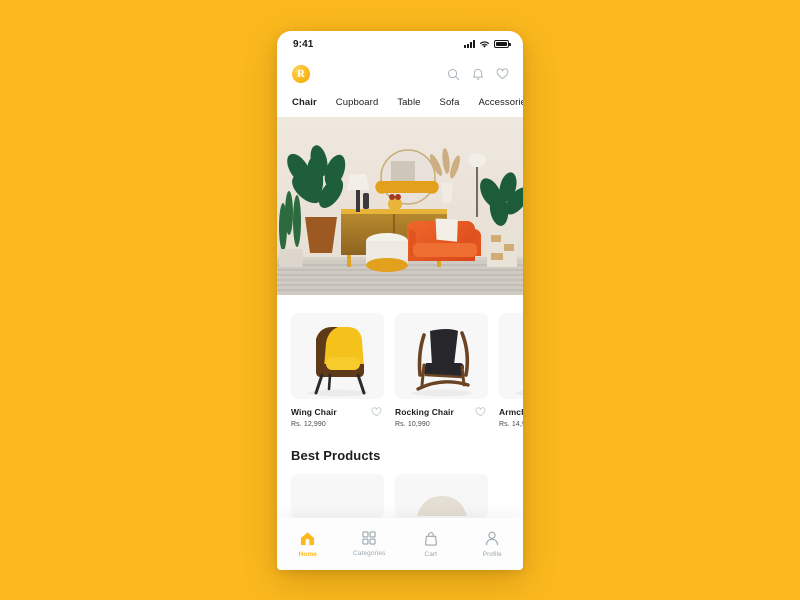 The width and height of the screenshot is (800, 600). I want to click on tab-chair: Chair, so click(304, 102).